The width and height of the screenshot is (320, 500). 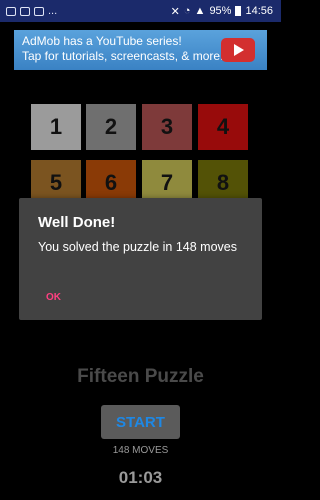 What do you see at coordinates (223, 127) in the screenshot?
I see `puzzle-tile: 4` at bounding box center [223, 127].